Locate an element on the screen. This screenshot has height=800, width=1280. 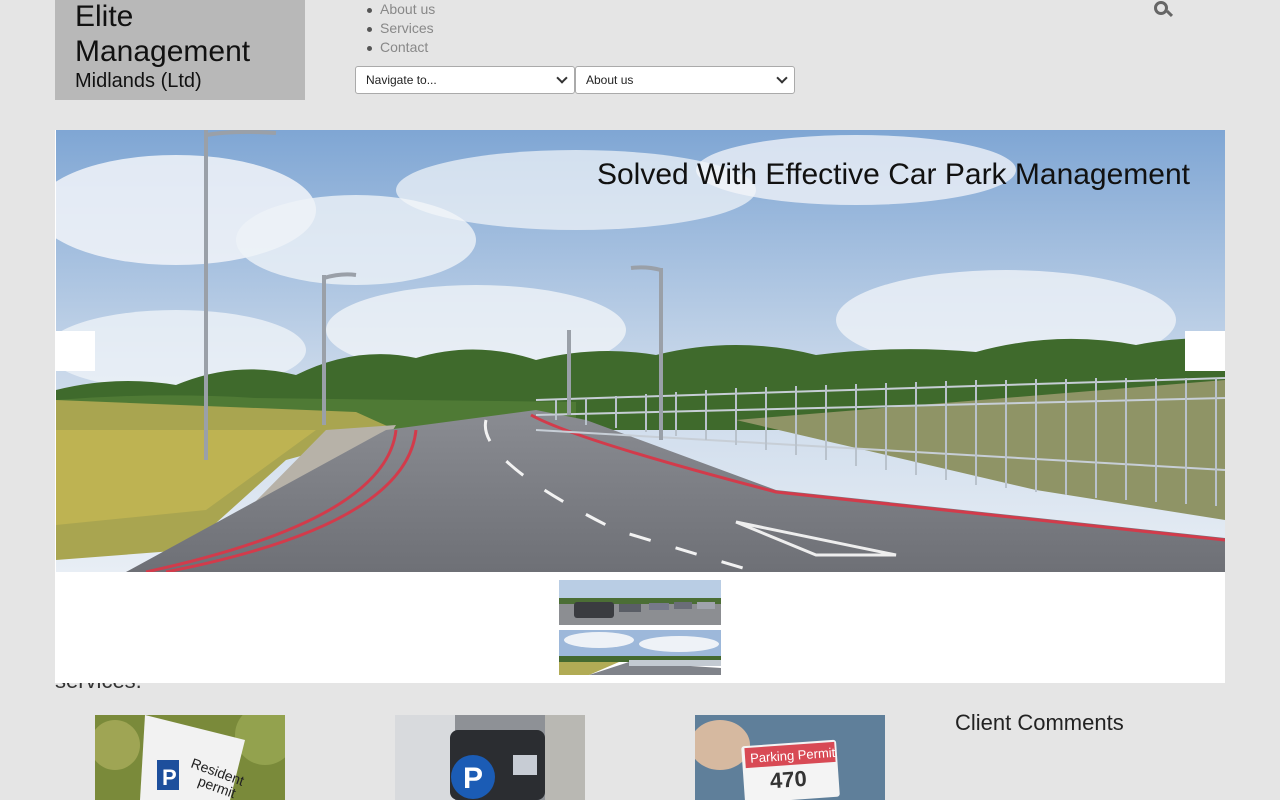
main-nav: About us Services Contact is located at coordinates (398, 28).